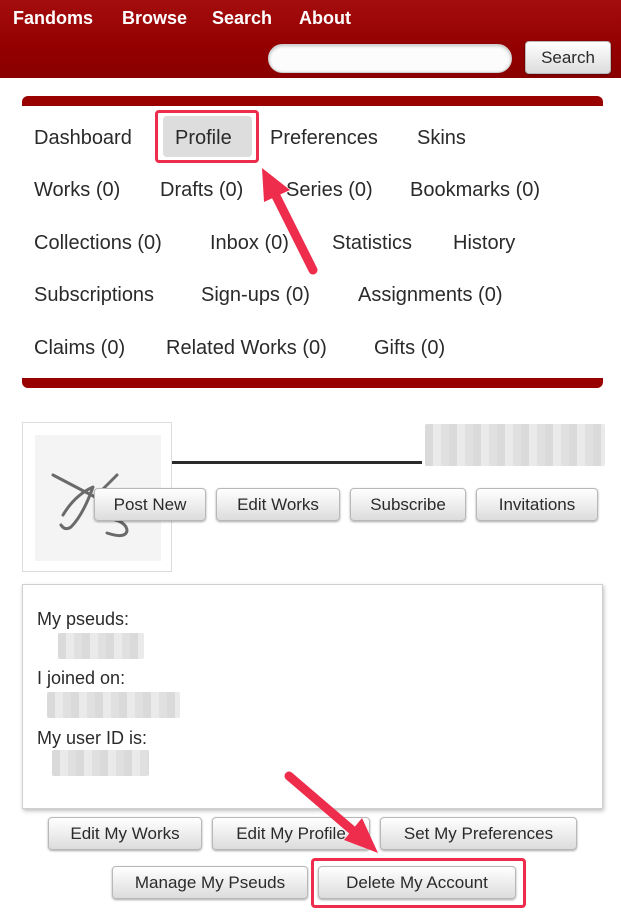 The width and height of the screenshot is (621, 921). What do you see at coordinates (246, 348) in the screenshot?
I see `dashboard-link-related-works: Related Works (0)` at bounding box center [246, 348].